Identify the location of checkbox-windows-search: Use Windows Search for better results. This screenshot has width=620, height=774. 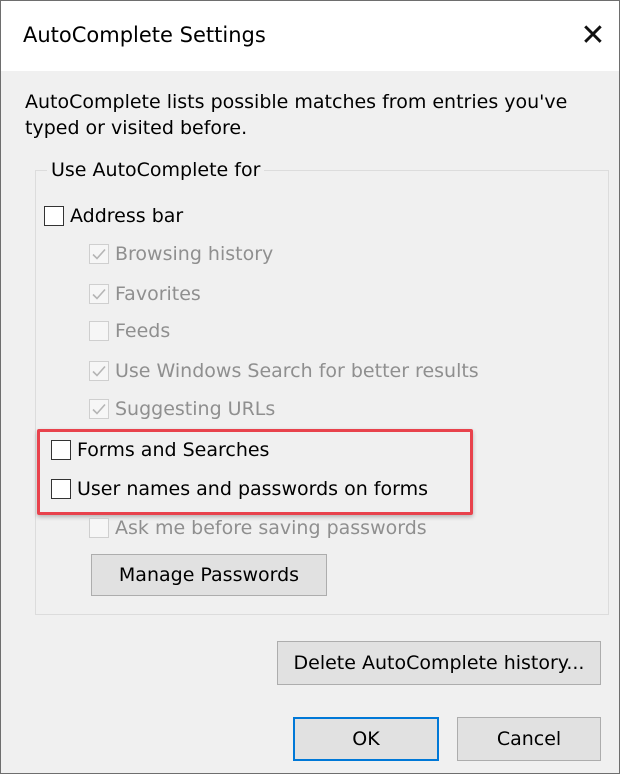
(284, 371).